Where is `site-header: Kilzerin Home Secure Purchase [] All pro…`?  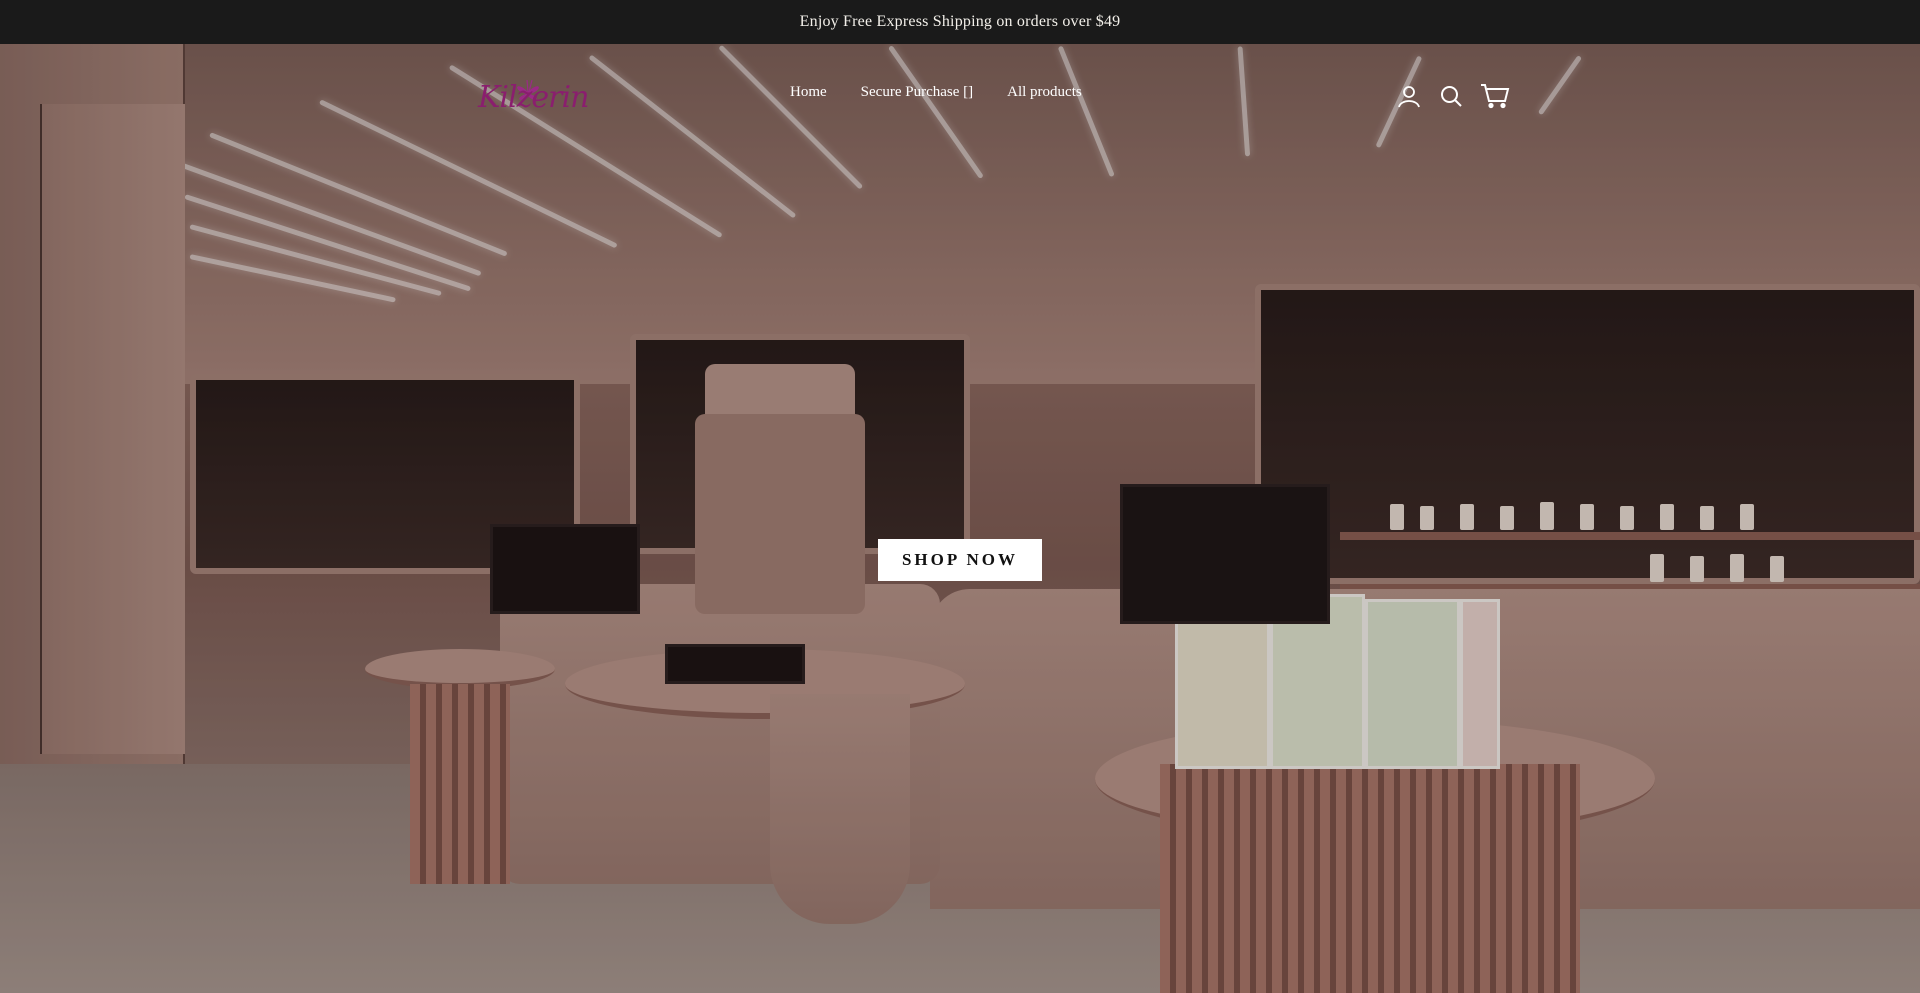 site-header: Kilzerin Home Secure Purchase [] All pro… is located at coordinates (960, 94).